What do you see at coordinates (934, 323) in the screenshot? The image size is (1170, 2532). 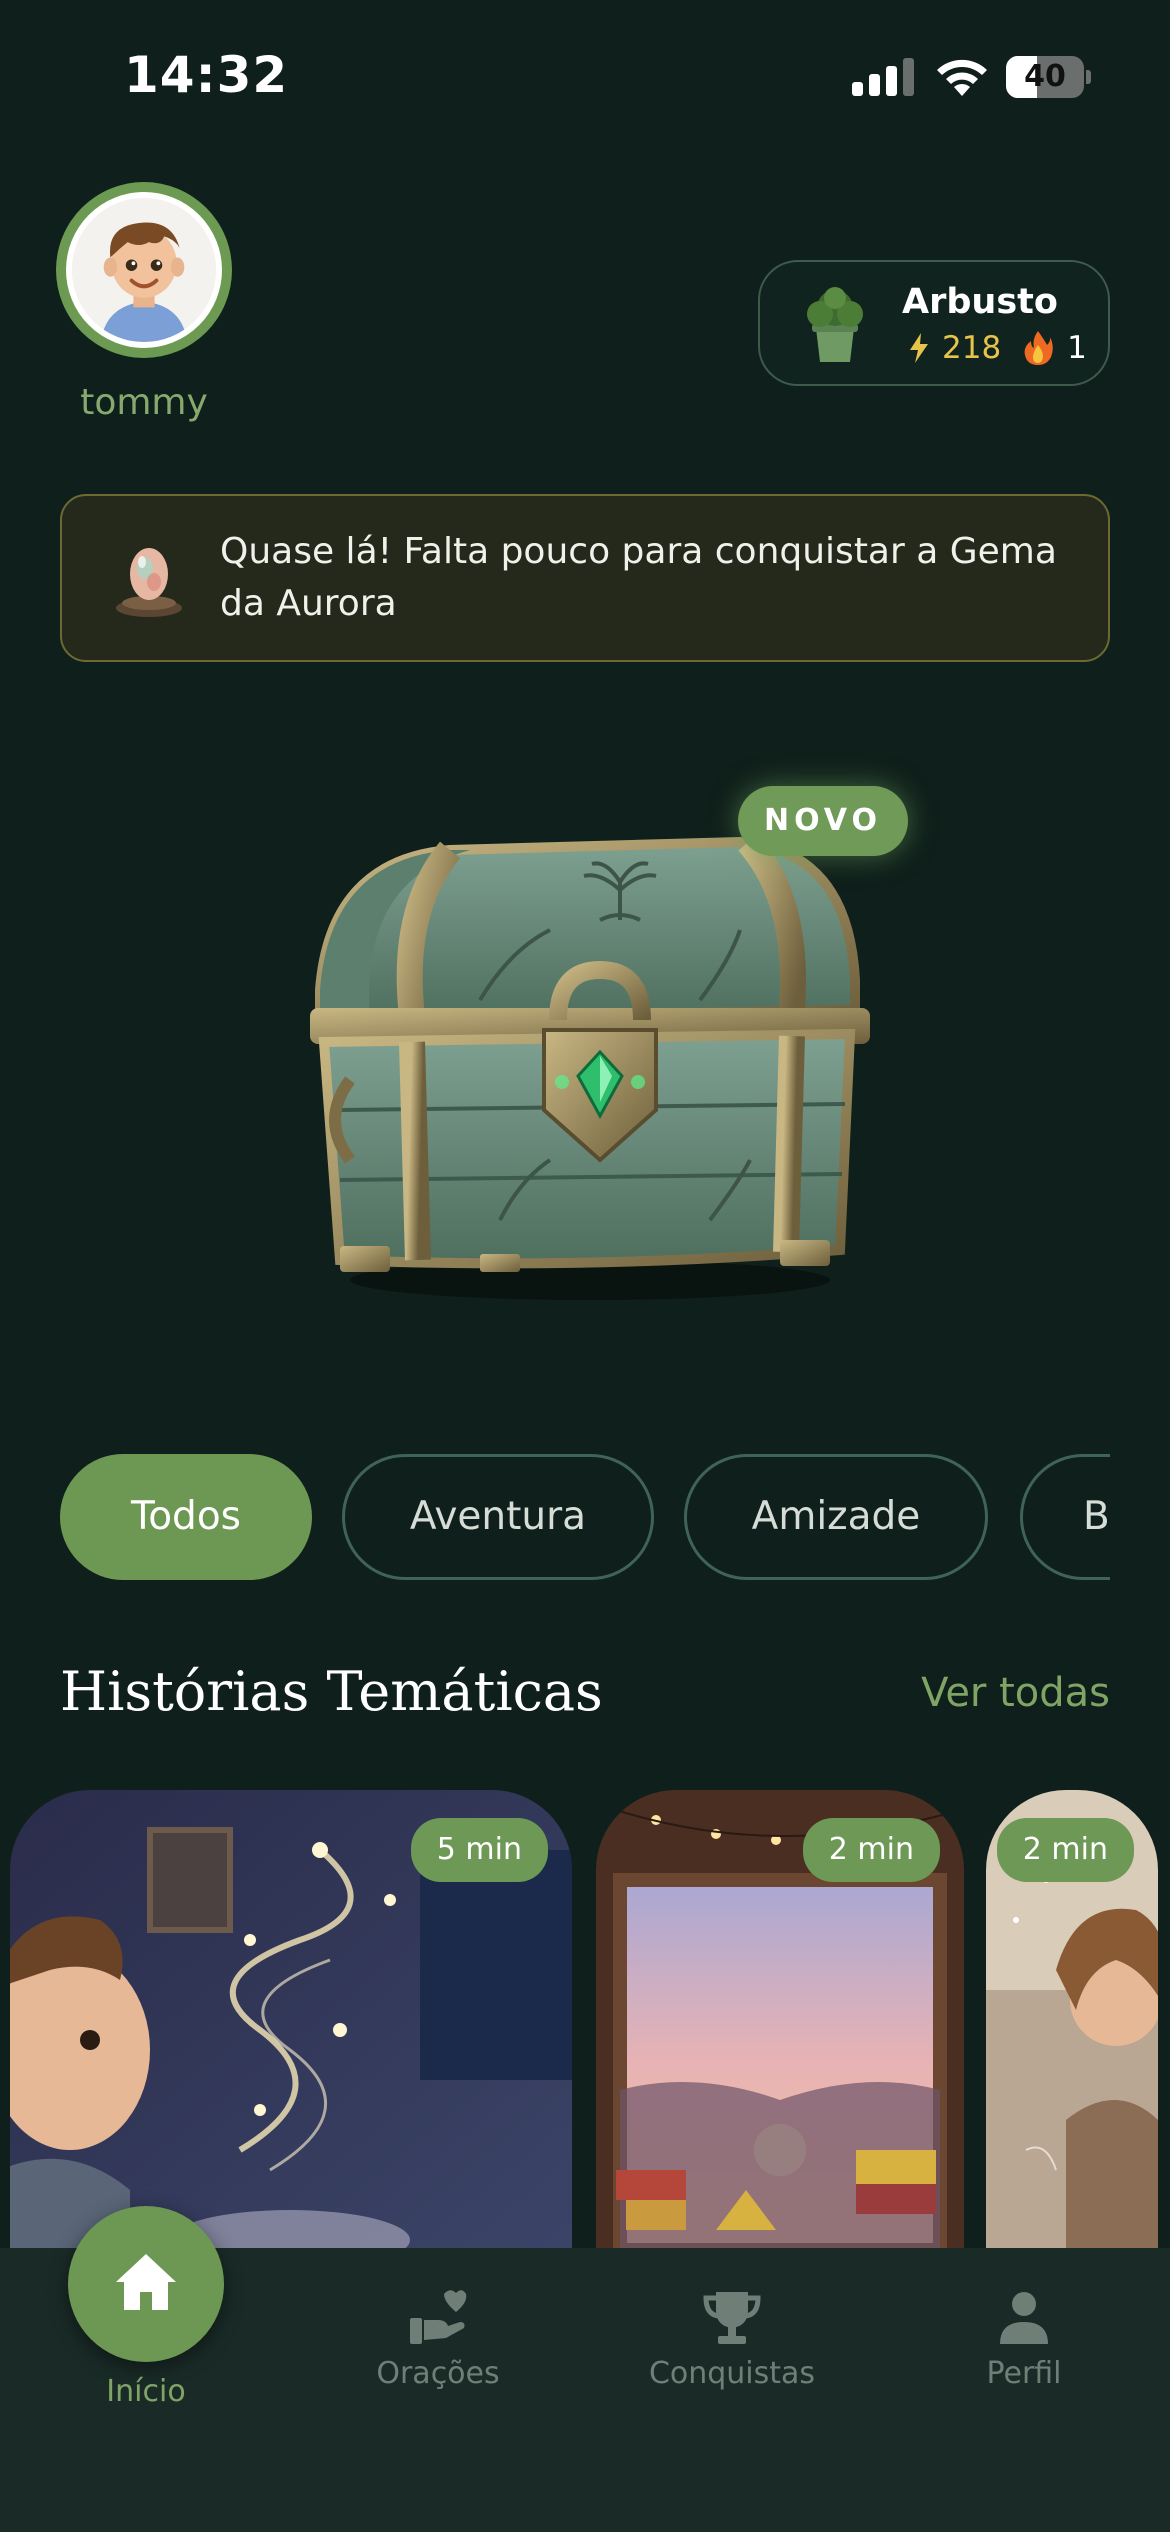 I see `level-card: Arbusto 218 1` at bounding box center [934, 323].